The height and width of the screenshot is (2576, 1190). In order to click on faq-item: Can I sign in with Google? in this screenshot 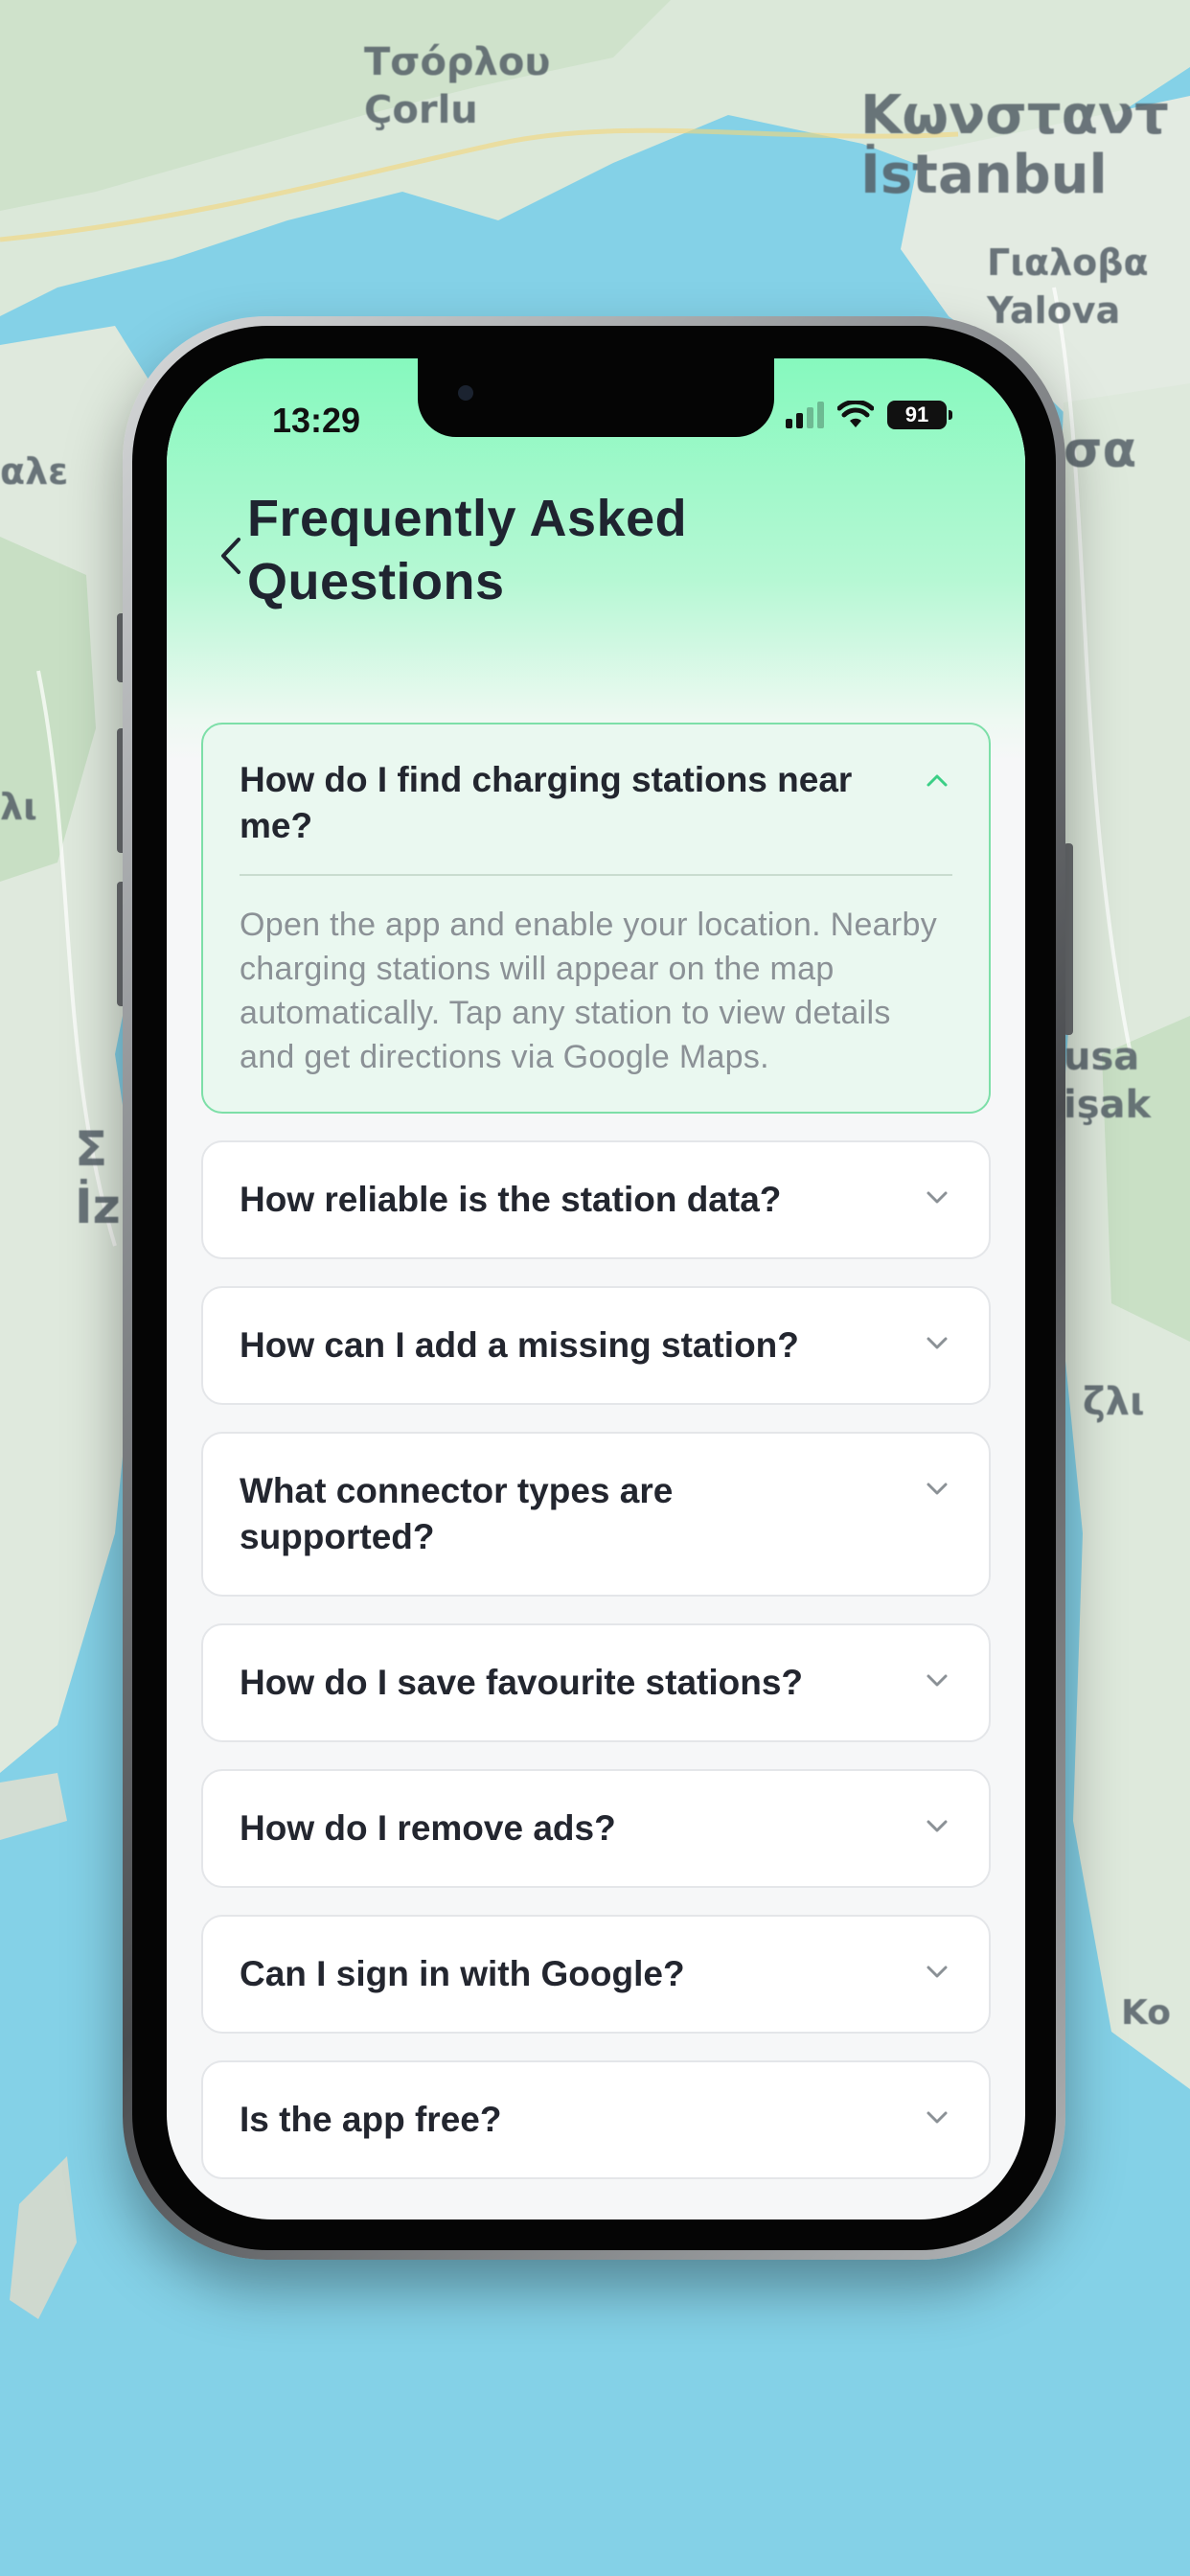, I will do `click(596, 1974)`.